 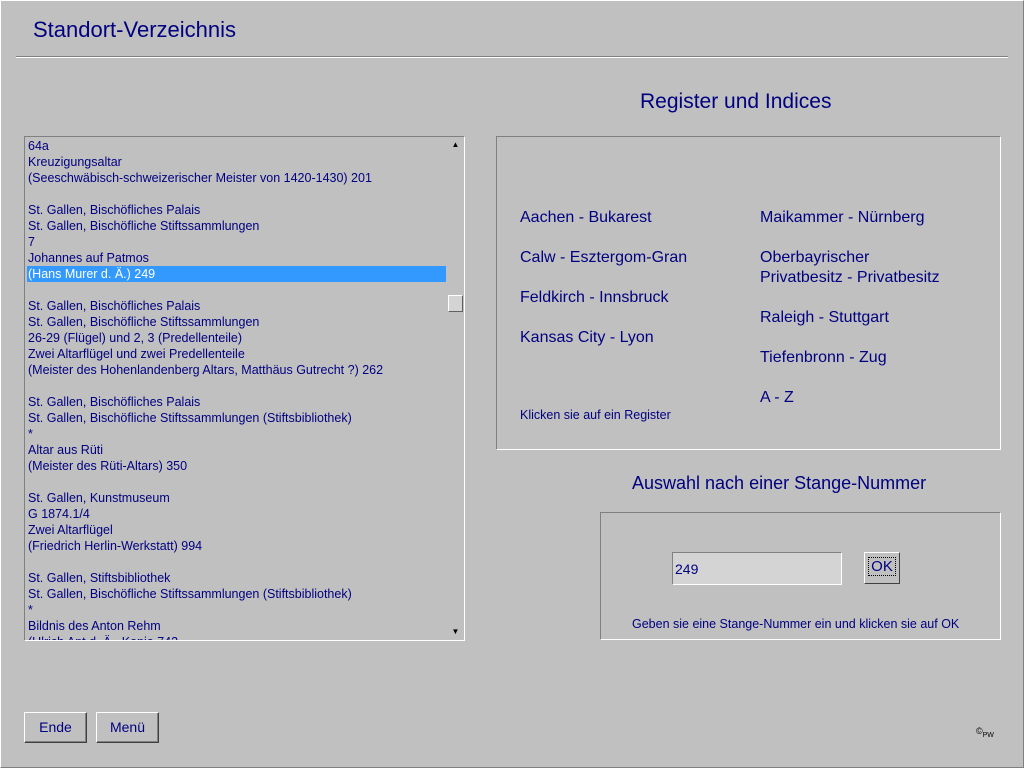 What do you see at coordinates (236, 338) in the screenshot?
I see `list-item: 26-29 (Flügel) und 2, 3 (Predellenteile)` at bounding box center [236, 338].